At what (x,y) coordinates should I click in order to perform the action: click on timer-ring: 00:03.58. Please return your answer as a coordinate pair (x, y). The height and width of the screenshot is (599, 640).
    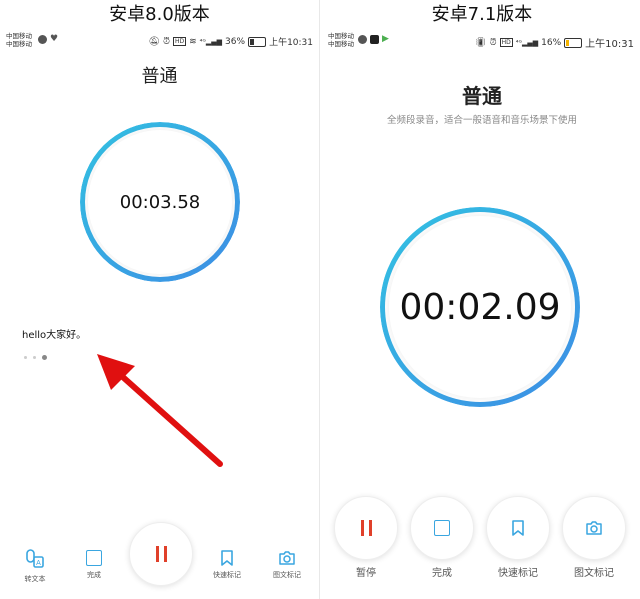
    Looking at the image, I should click on (160, 202).